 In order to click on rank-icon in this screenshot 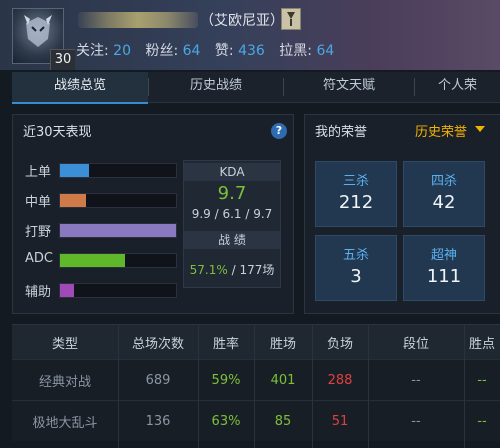, I will do `click(291, 19)`.